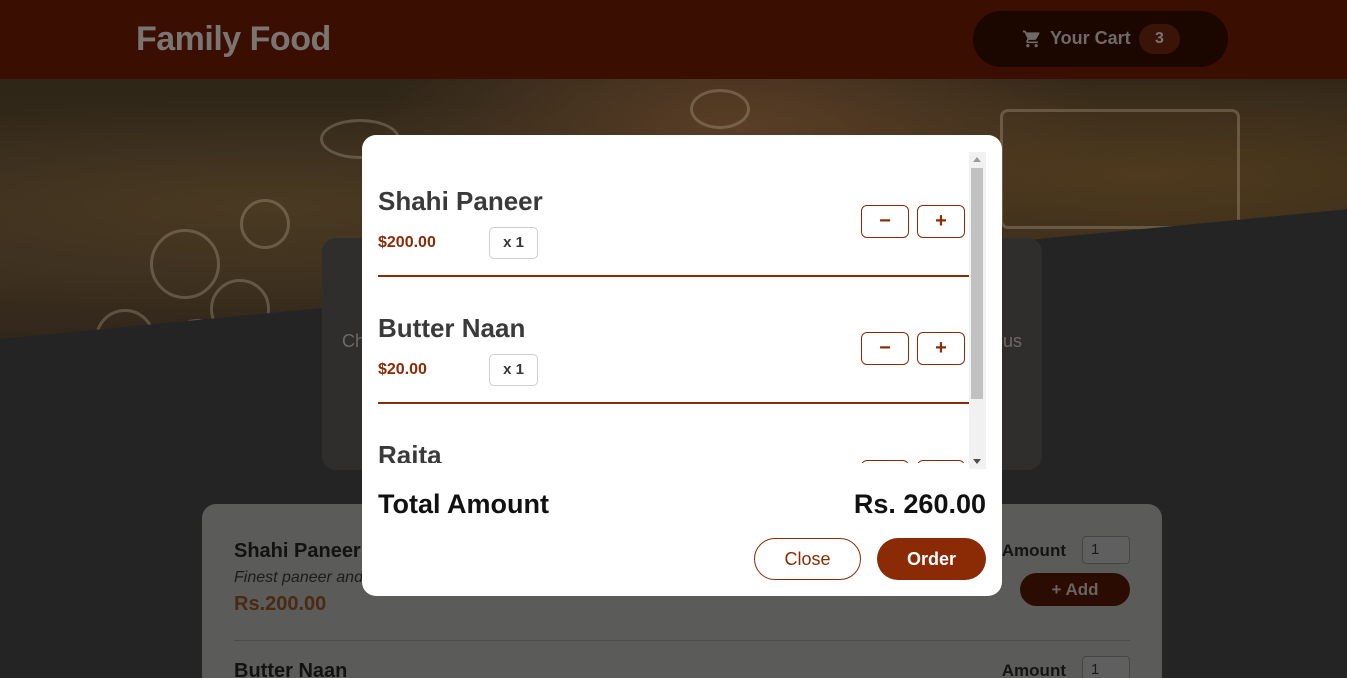 The image size is (1347, 678). I want to click on increase-quantity-button, so click(941, 461).